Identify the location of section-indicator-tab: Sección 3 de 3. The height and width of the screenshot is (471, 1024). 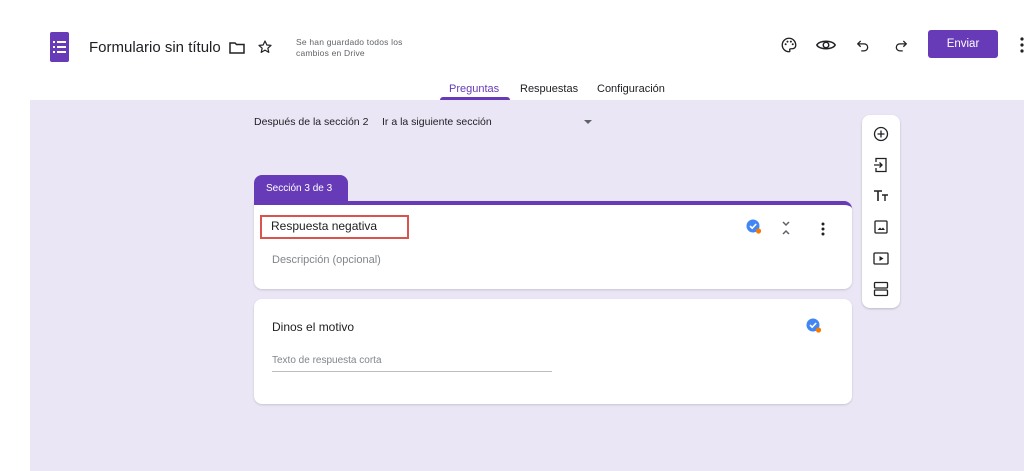
(301, 188).